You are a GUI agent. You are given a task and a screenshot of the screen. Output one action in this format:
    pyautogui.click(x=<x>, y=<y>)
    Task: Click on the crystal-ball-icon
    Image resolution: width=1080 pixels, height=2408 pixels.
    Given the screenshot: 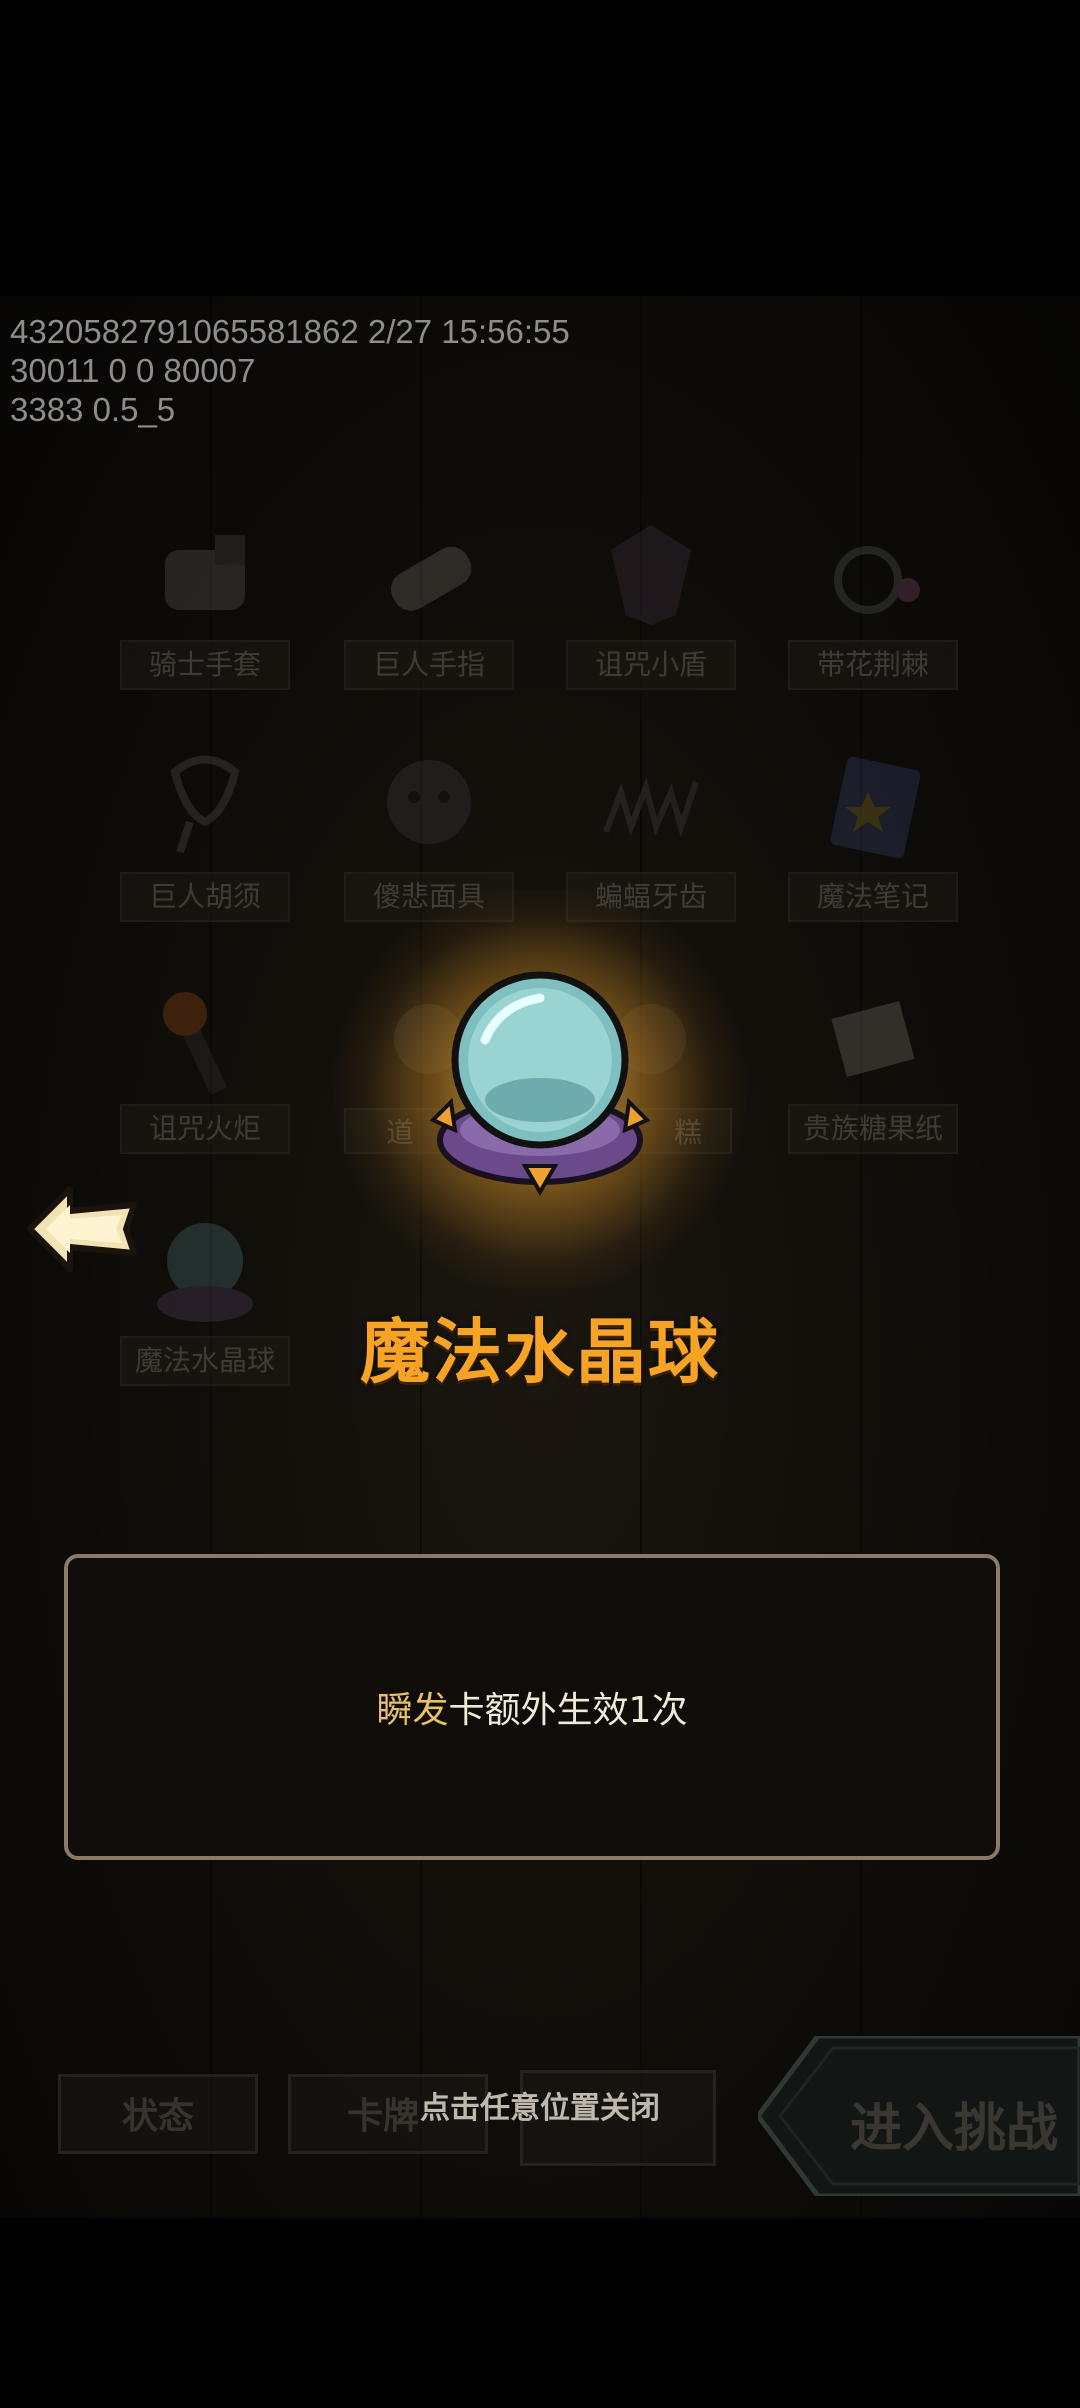 What is the action you would take?
    pyautogui.click(x=540, y=1084)
    